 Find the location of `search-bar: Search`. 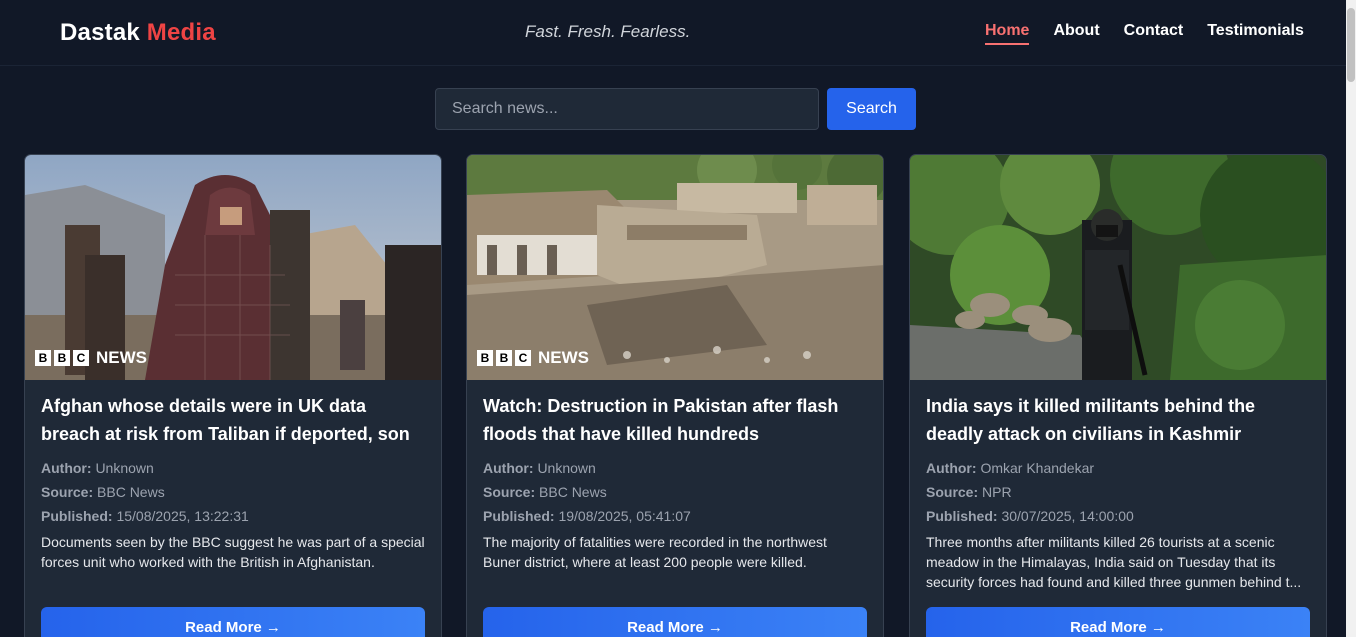

search-bar: Search is located at coordinates (675, 109).